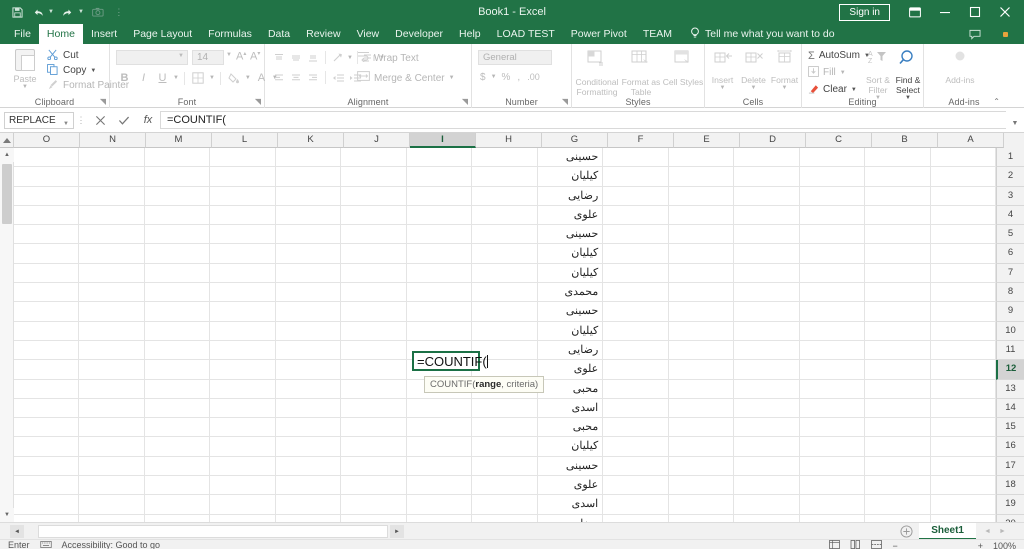 The width and height of the screenshot is (1024, 549). Describe the element at coordinates (832, 273) in the screenshot. I see `cell-C7` at that location.